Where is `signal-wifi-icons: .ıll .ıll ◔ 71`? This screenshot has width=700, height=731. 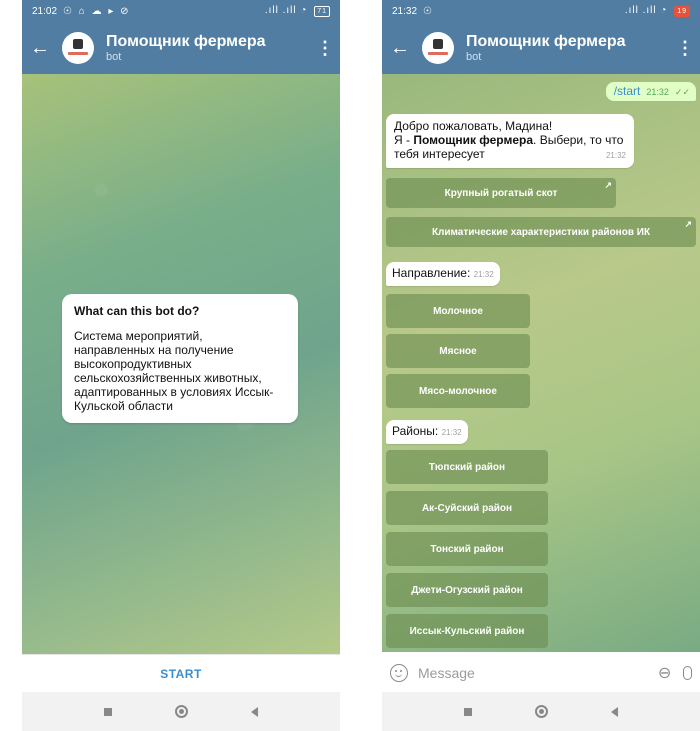
signal-wifi-icons: .ıll .ıll ◔ 71 is located at coordinates (297, 11).